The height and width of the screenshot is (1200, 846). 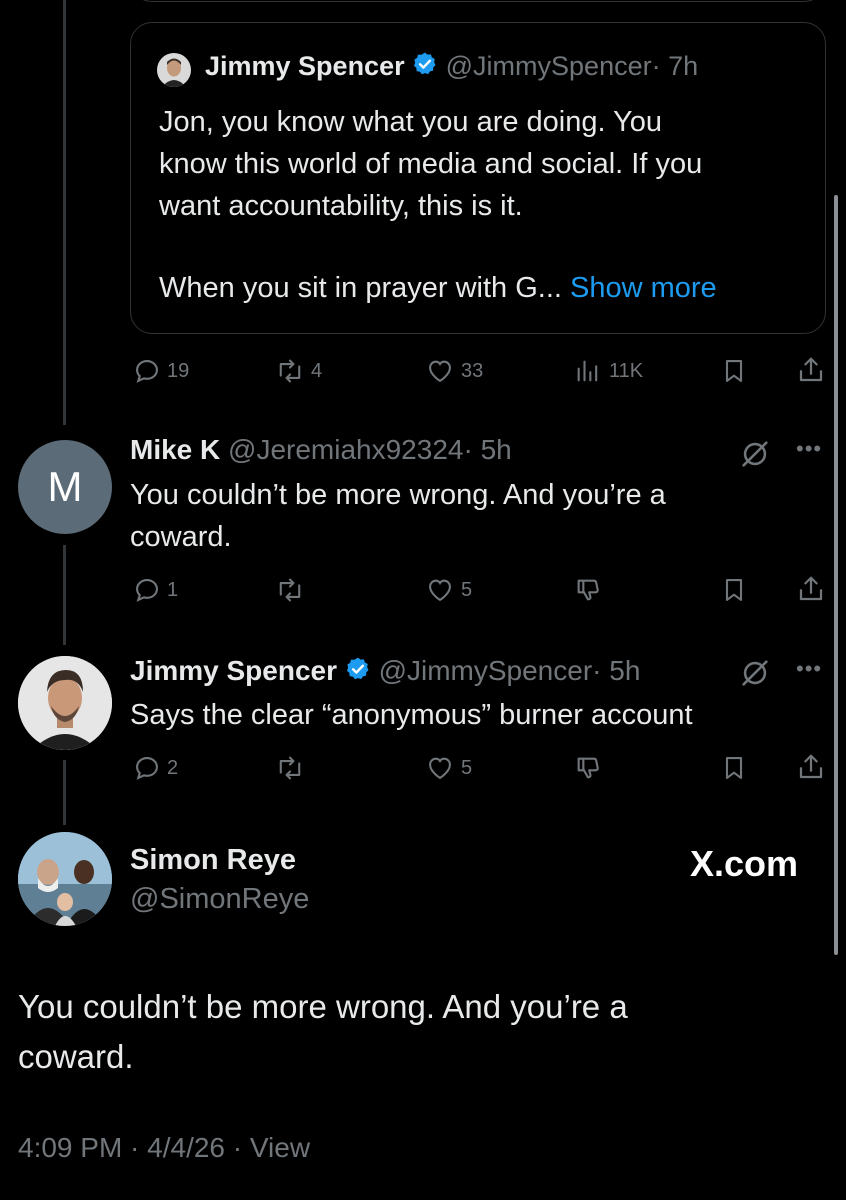 What do you see at coordinates (587, 371) in the screenshot?
I see `analytics-icon` at bounding box center [587, 371].